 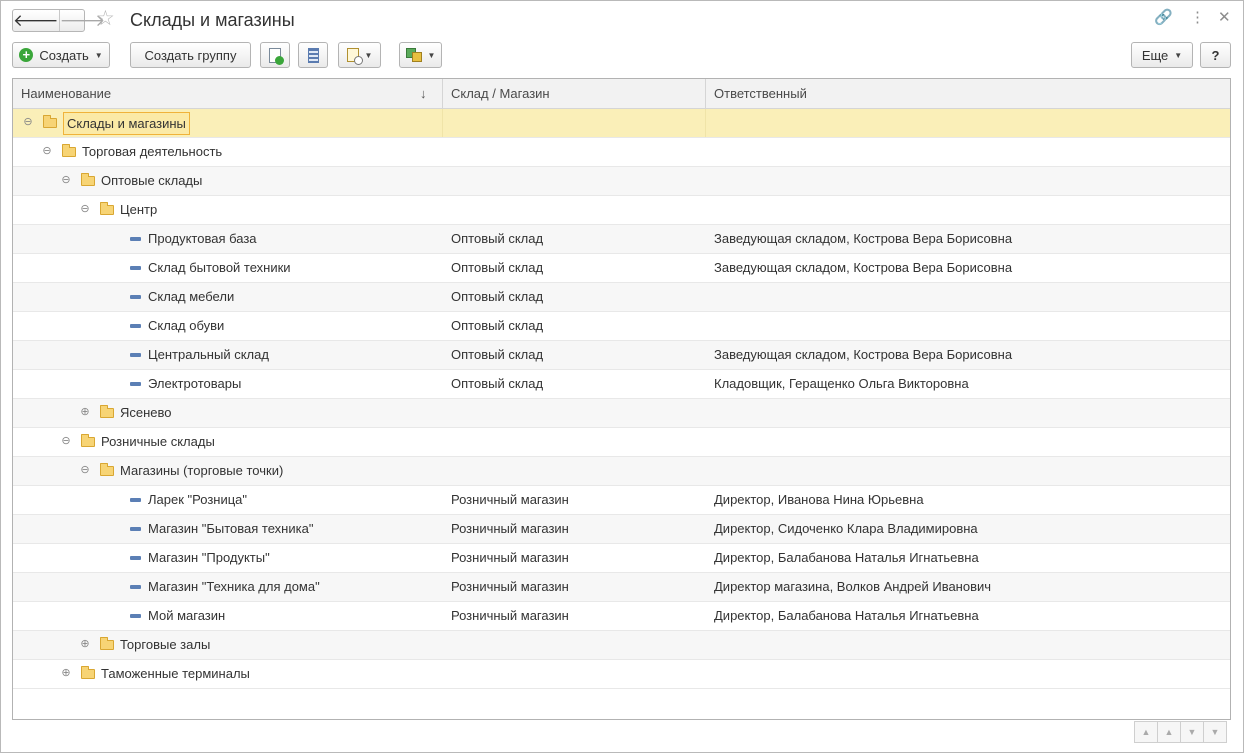 I want to click on navigation-buttons: 🡐 🡒, so click(x=58, y=20).